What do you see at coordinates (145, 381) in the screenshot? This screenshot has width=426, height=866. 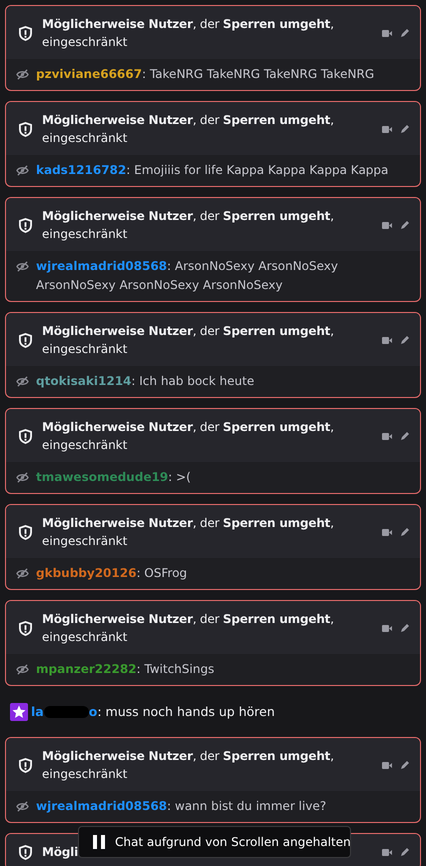 I see `chat-message: qtokisaki1214: Ich hab bock heute` at bounding box center [145, 381].